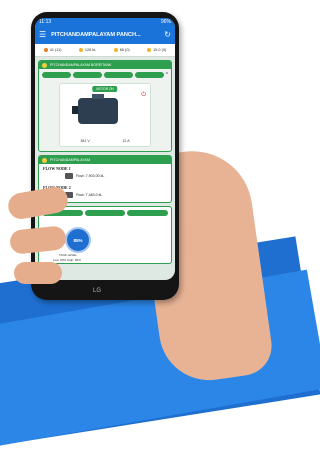 The image size is (320, 450). I want to click on motor-panel: MOTOR ON ⏻ 381 V 12 A, so click(105, 115).